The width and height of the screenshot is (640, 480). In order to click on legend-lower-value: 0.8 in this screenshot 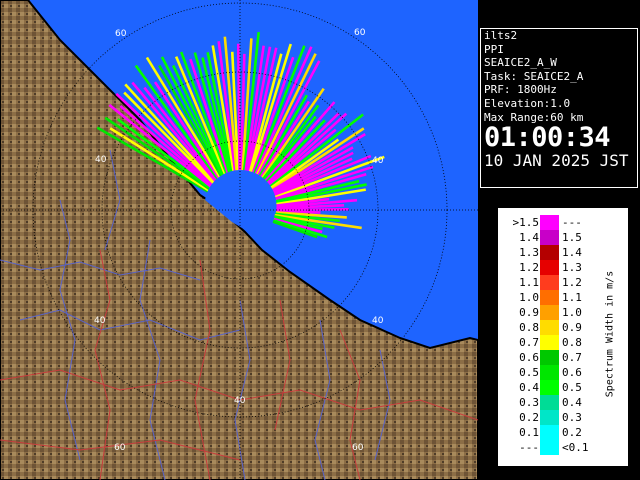, I will do `click(529, 327)`.